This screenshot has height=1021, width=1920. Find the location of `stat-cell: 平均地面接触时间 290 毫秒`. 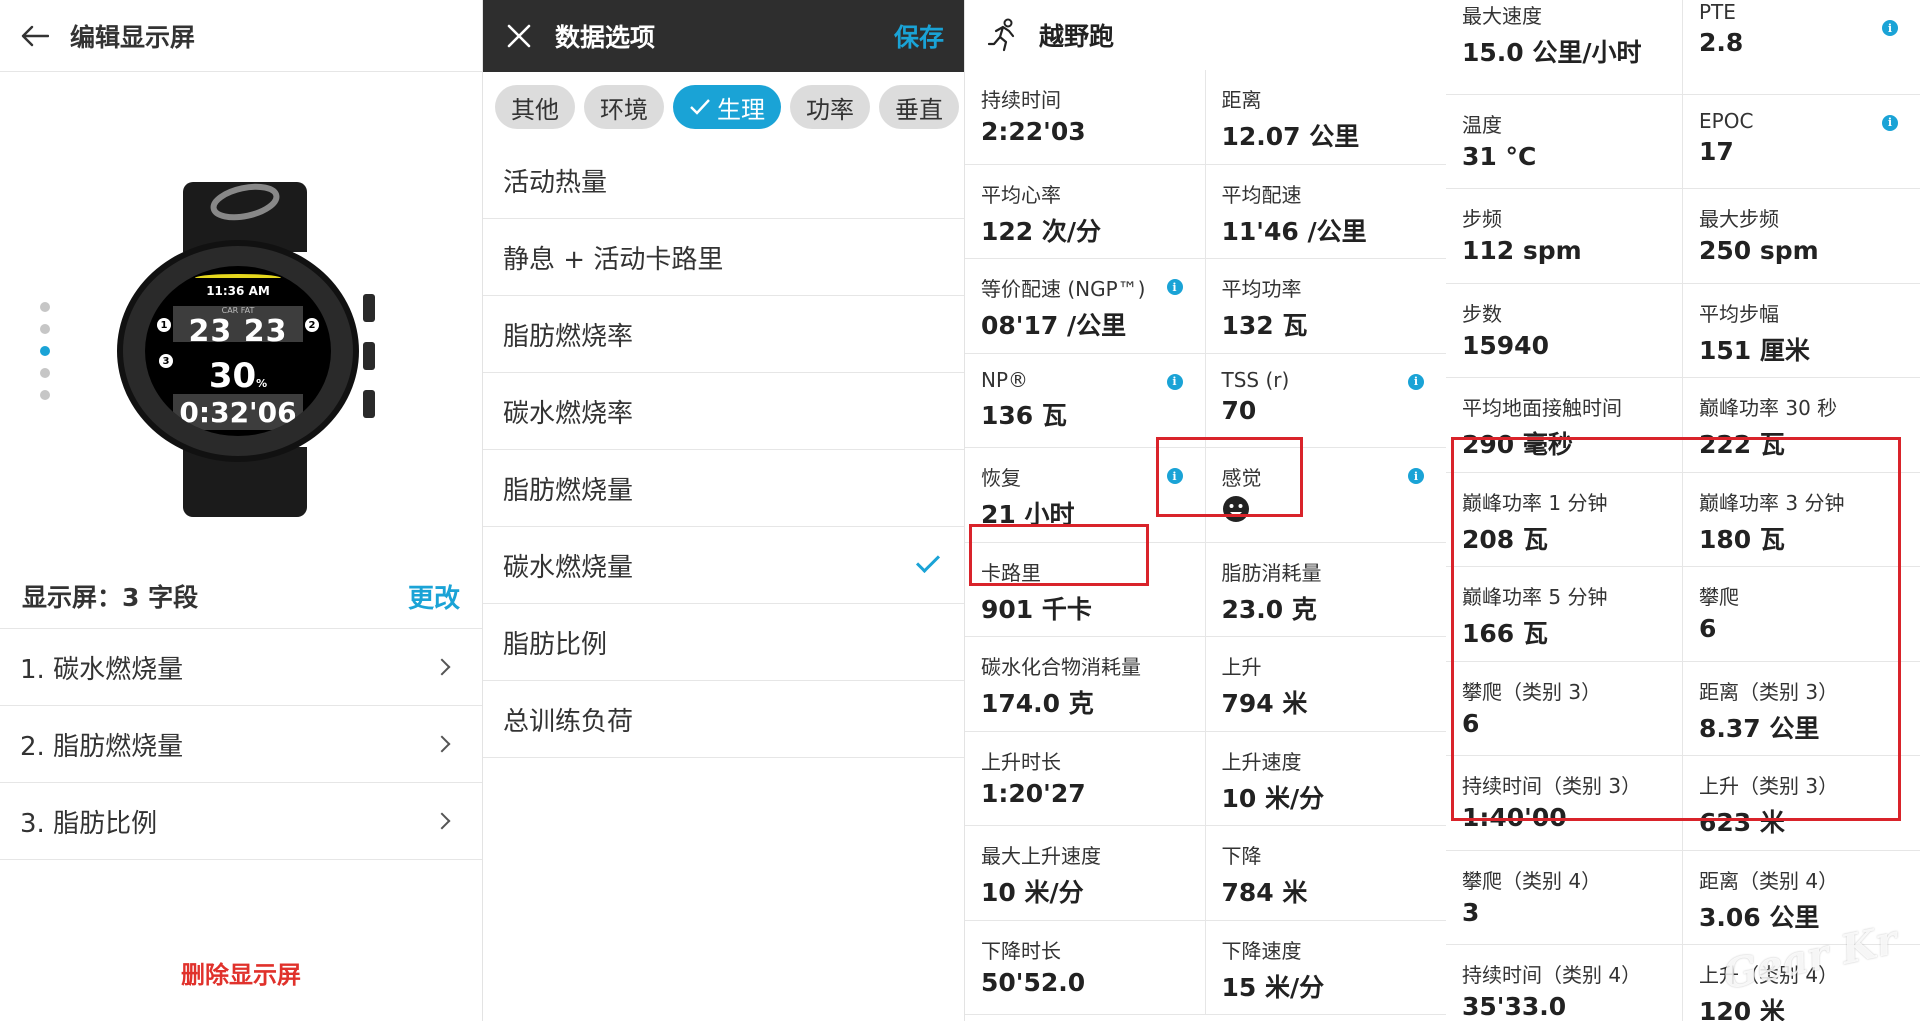

stat-cell: 平均地面接触时间 290 毫秒 is located at coordinates (1564, 425).